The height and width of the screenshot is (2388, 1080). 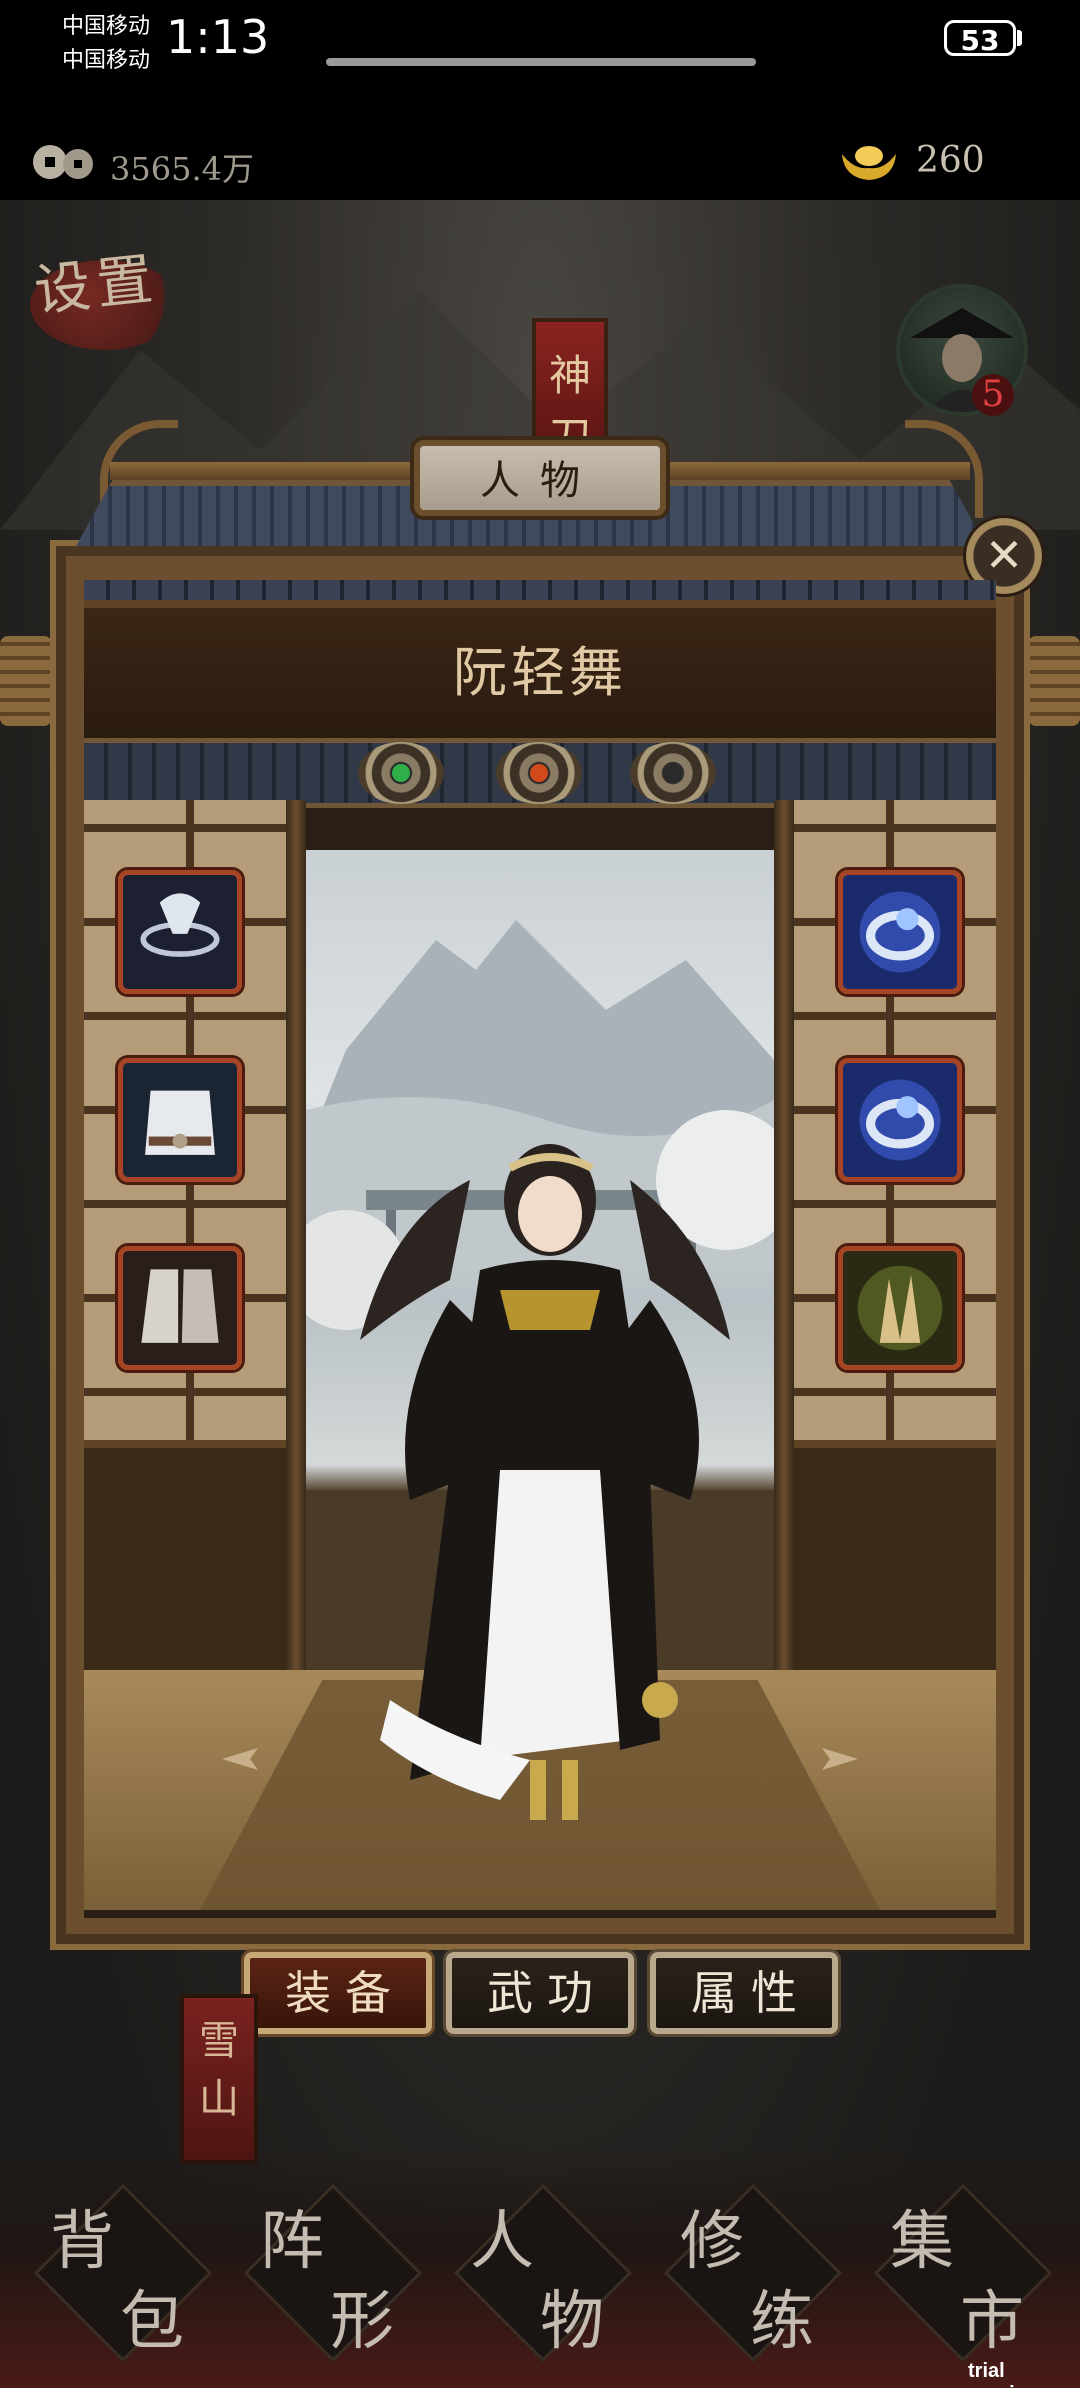 I want to click on character-portrait, so click(x=545, y=1482).